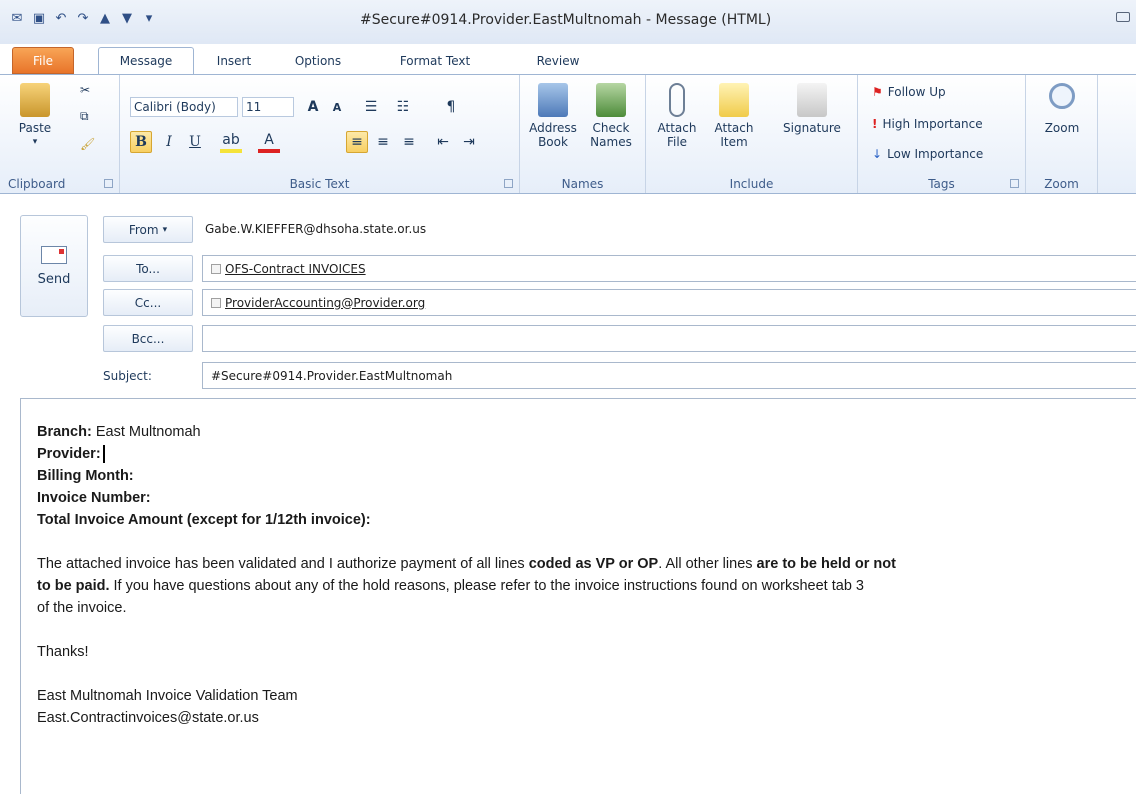  Describe the element at coordinates (451, 107) in the screenshot. I see `styles-icon: ¶` at that location.